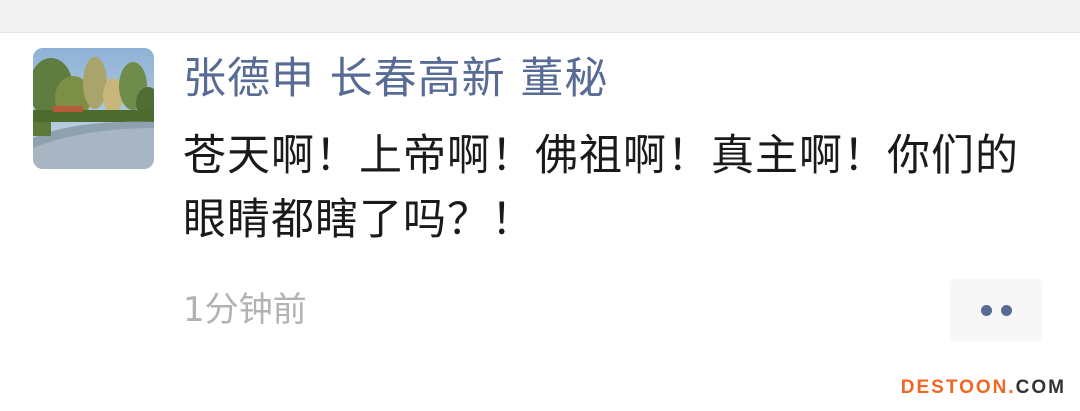 This screenshot has height=411, width=1080. Describe the element at coordinates (245, 310) in the screenshot. I see `post-timestamp: 1分钟前` at that location.